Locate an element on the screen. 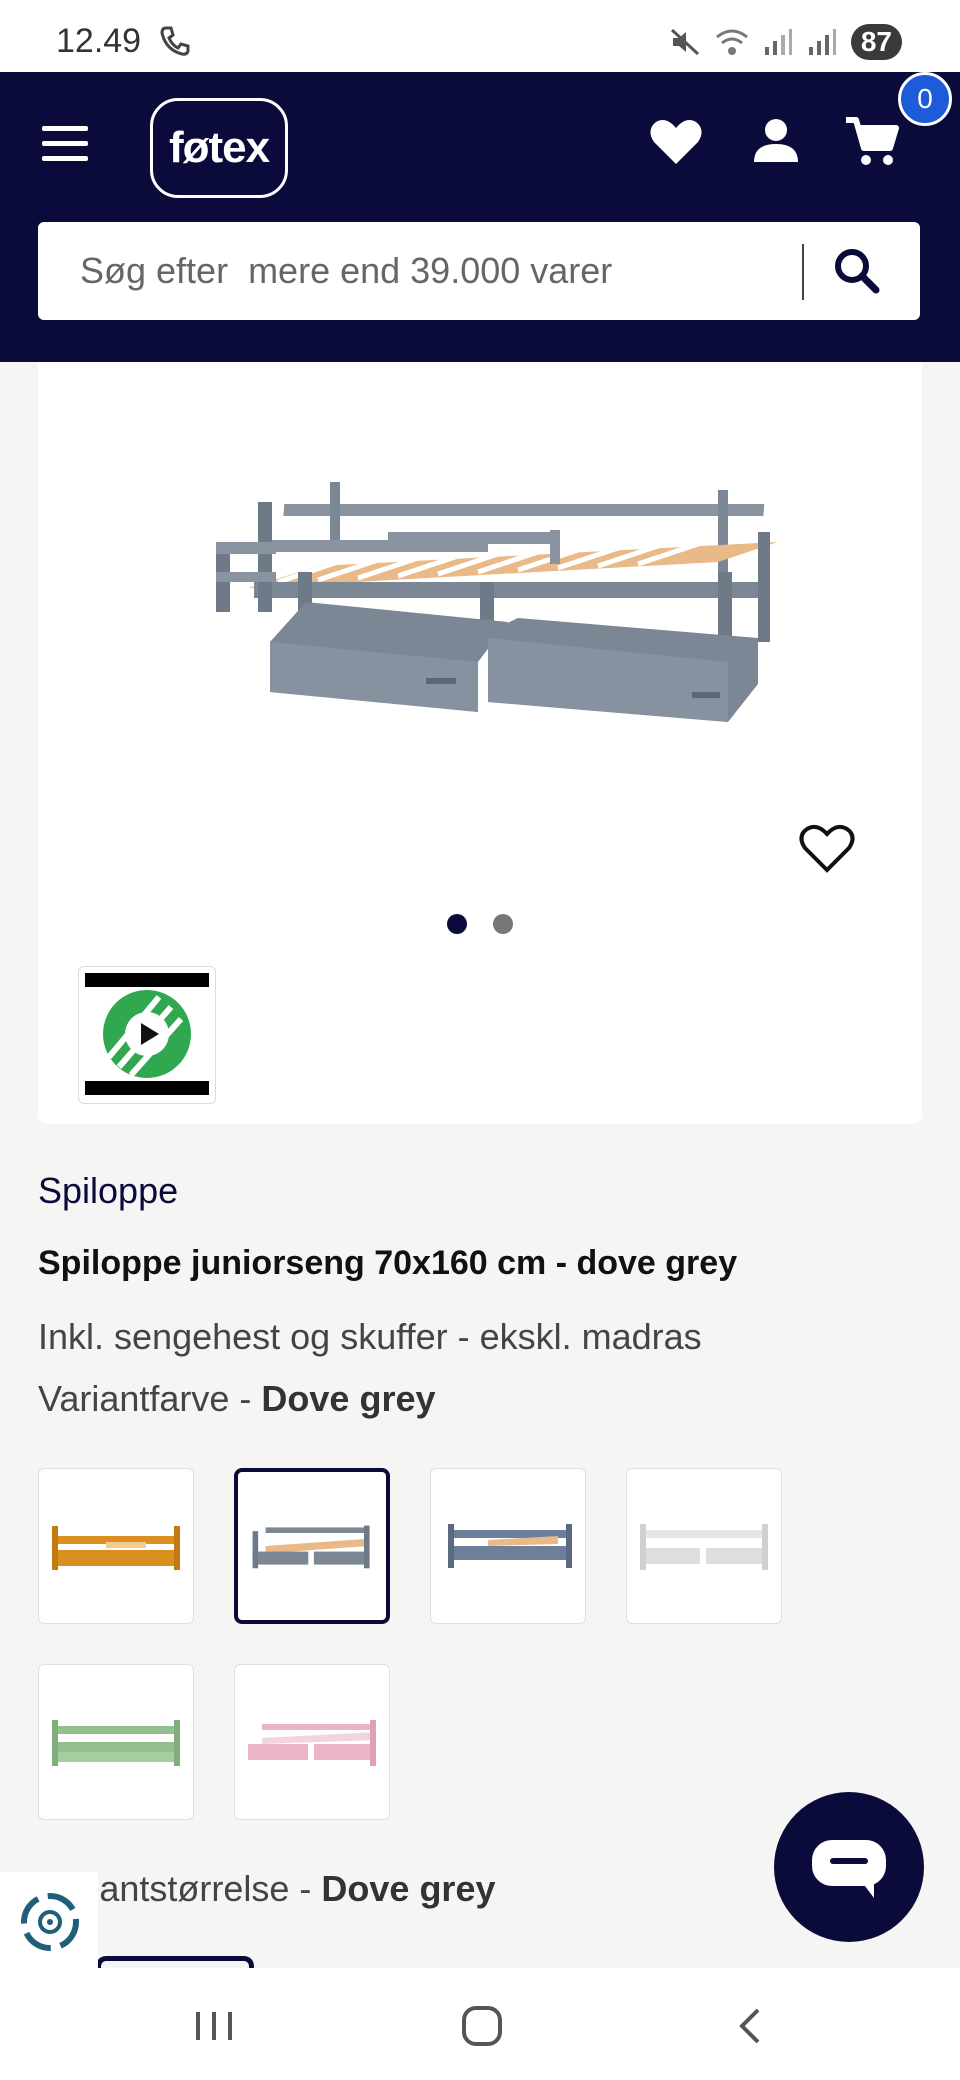 The height and width of the screenshot is (2080, 960). chat-button is located at coordinates (849, 1867).